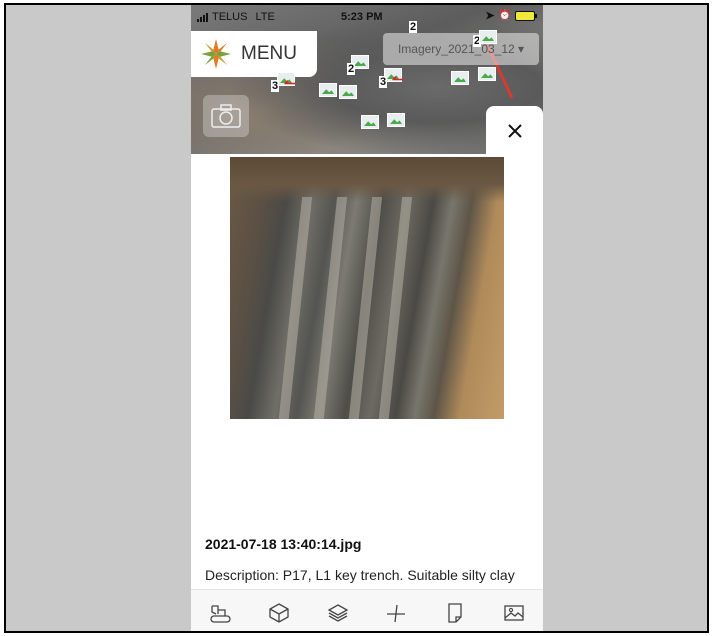 This screenshot has width=713, height=636. What do you see at coordinates (362, 17) in the screenshot?
I see `status-time: 5:23 PM` at bounding box center [362, 17].